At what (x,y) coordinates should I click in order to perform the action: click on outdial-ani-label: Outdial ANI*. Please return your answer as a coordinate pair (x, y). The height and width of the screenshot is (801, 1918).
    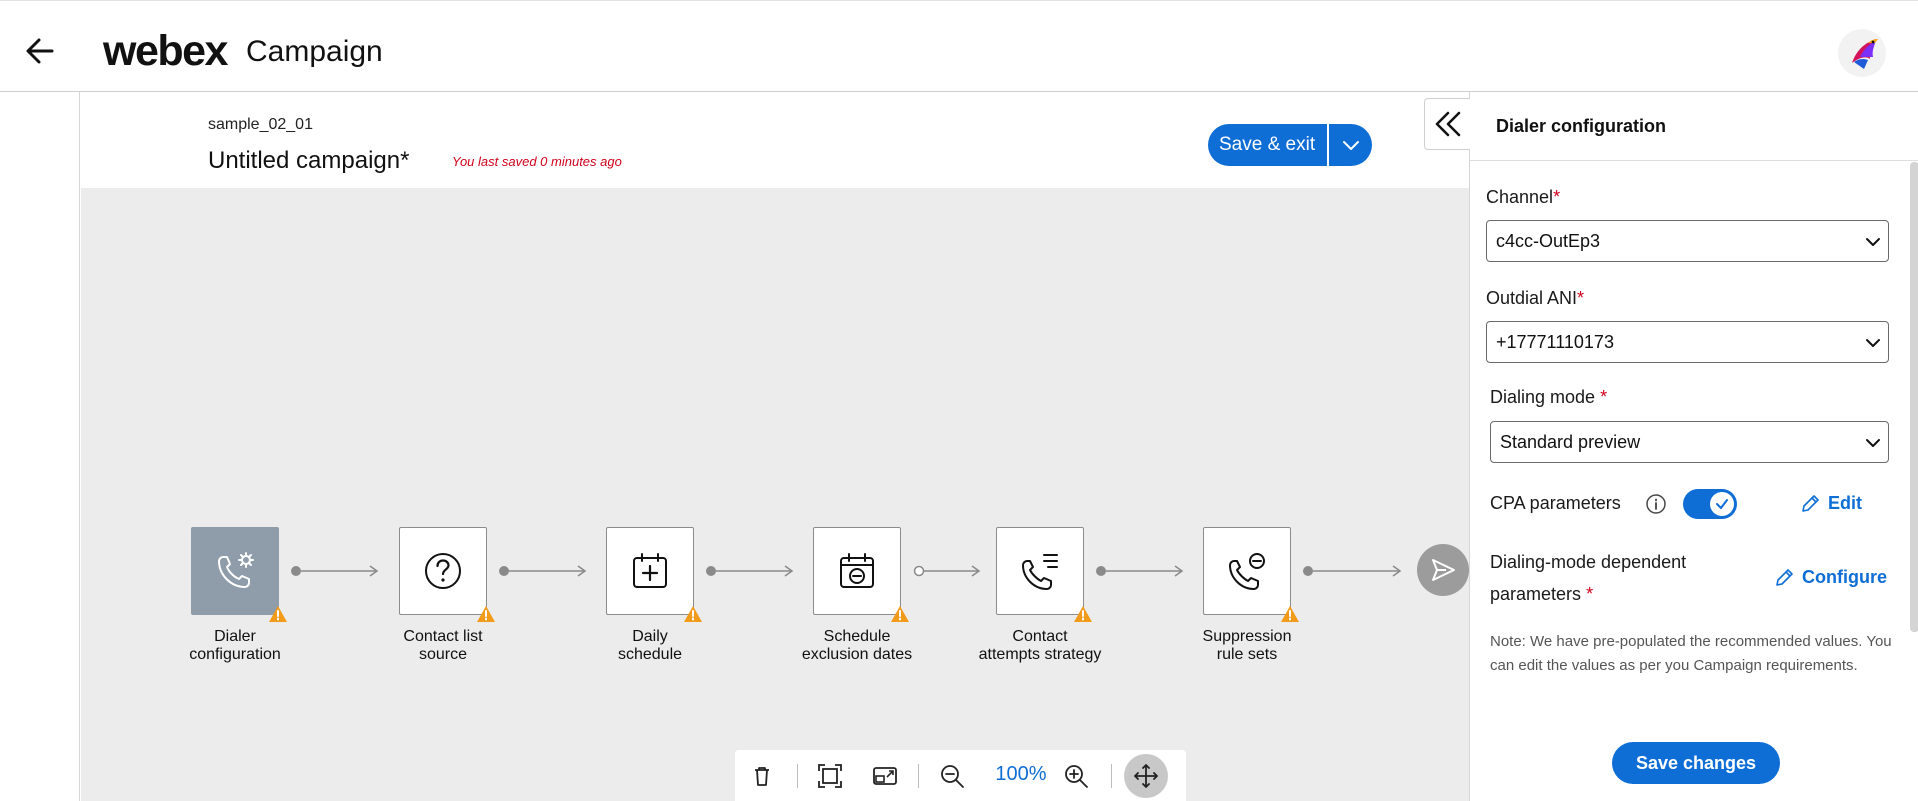
    Looking at the image, I should click on (1535, 298).